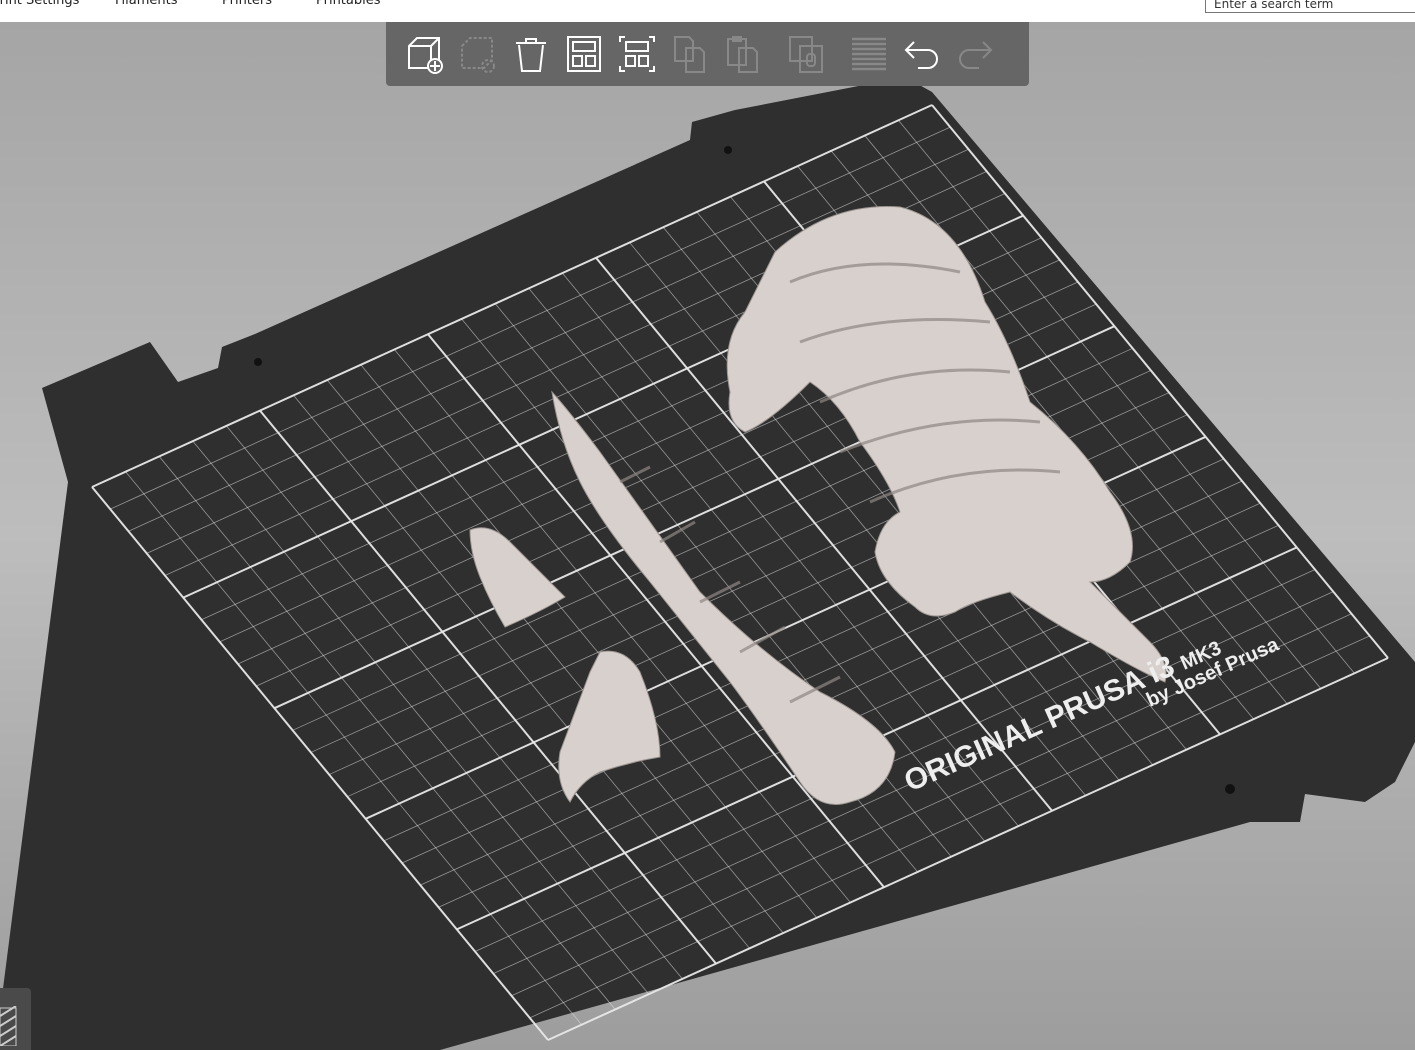  I want to click on undo-icon, so click(921, 55).